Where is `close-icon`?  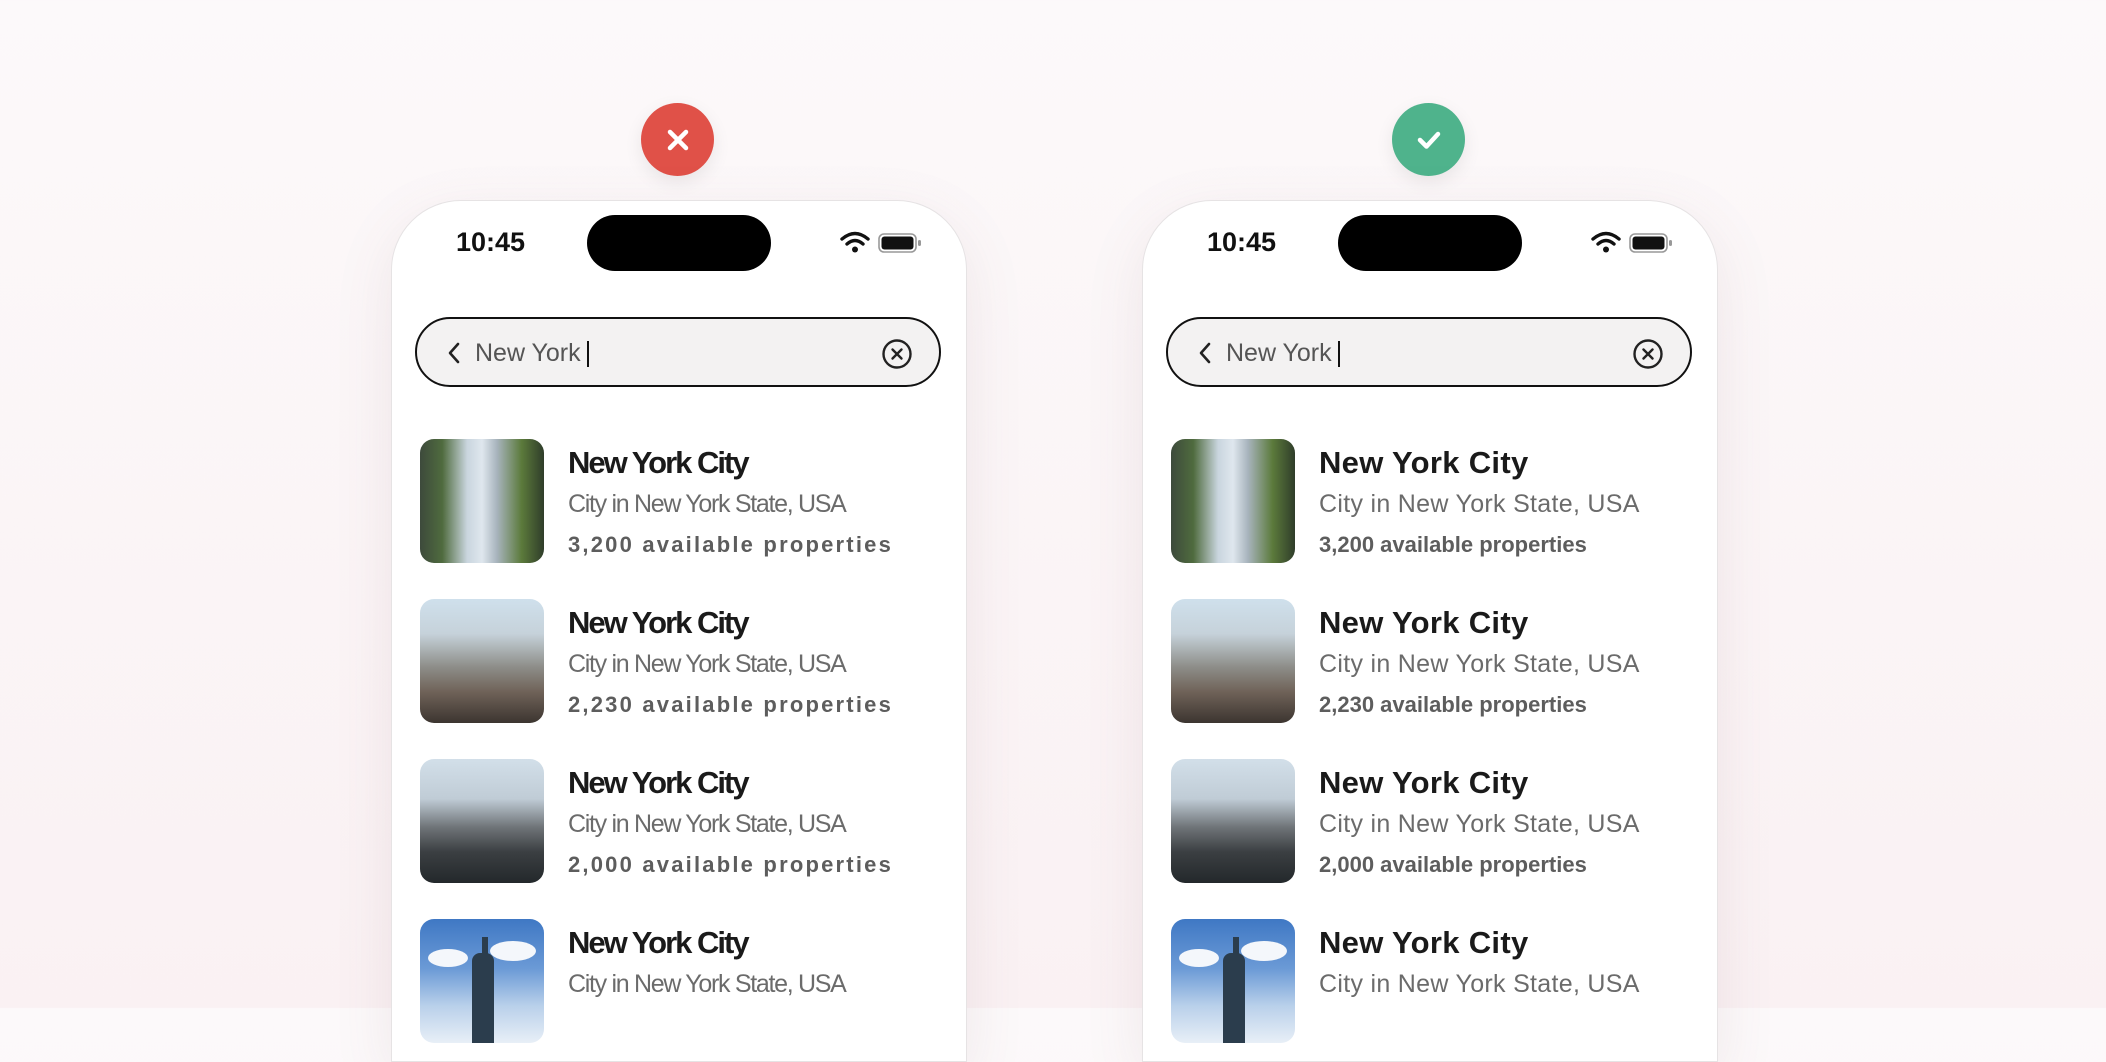 close-icon is located at coordinates (677, 139).